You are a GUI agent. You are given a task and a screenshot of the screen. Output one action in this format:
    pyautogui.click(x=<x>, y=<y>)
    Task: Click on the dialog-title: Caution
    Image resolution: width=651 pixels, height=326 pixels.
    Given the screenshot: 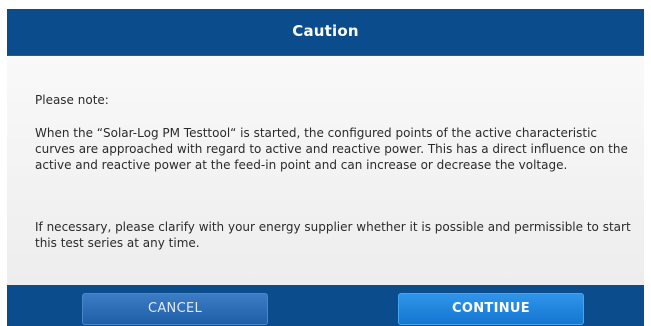 What is the action you would take?
    pyautogui.click(x=325, y=31)
    